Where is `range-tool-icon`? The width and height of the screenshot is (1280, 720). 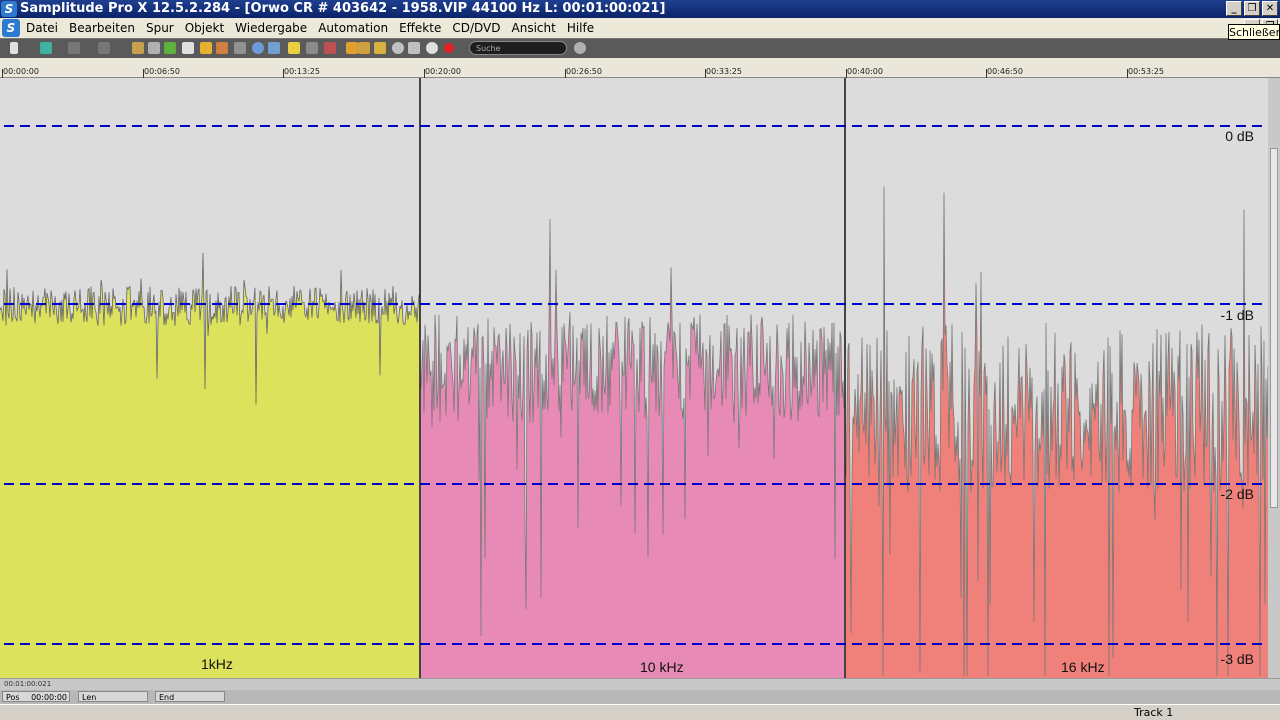
range-tool-icon is located at coordinates (206, 48).